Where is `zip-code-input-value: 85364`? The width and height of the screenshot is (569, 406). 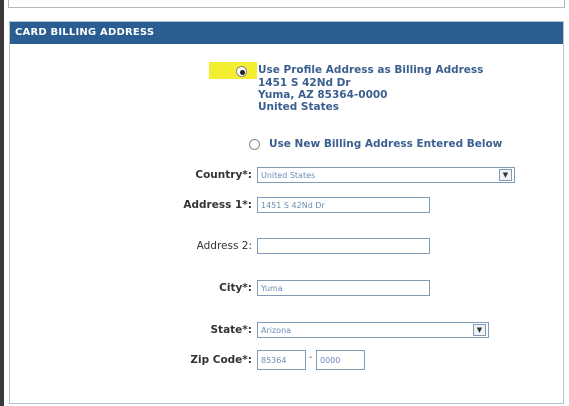
zip-code-input-value: 85364 is located at coordinates (274, 360).